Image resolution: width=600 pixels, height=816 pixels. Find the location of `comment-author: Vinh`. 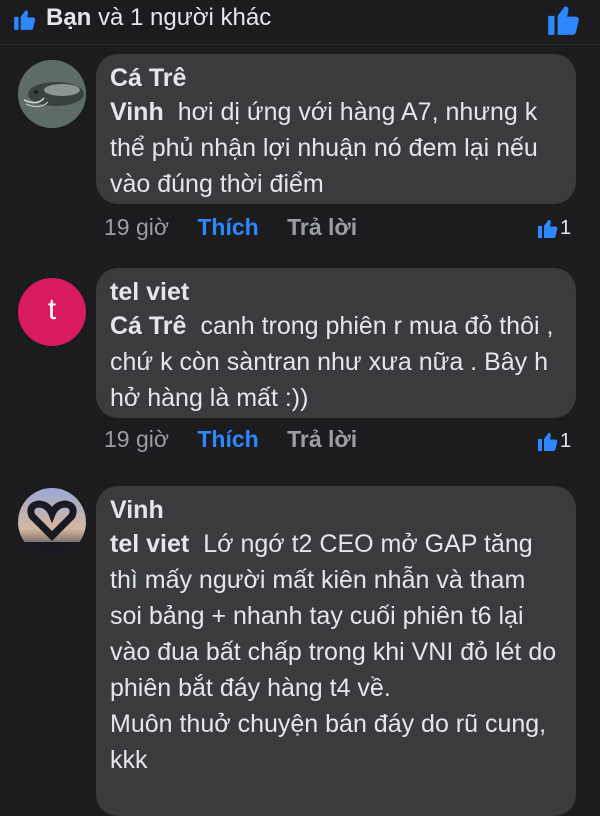

comment-author: Vinh is located at coordinates (336, 510).